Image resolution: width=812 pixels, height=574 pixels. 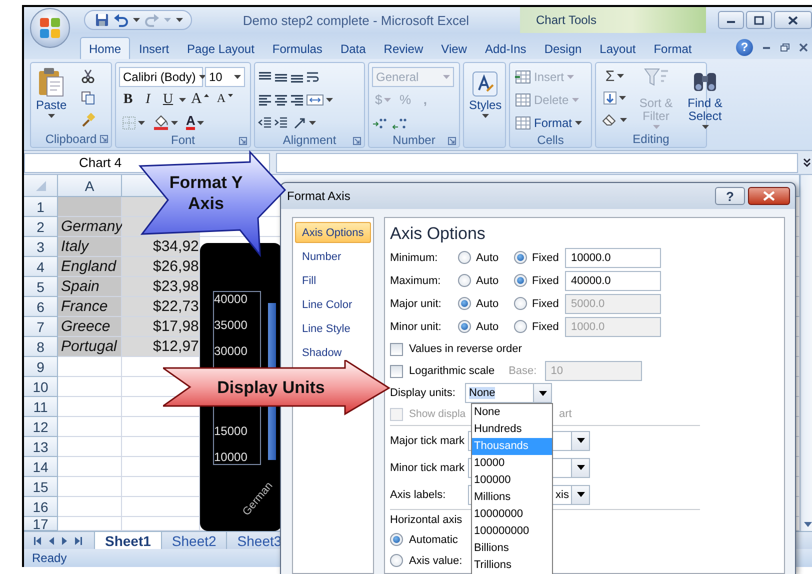 What do you see at coordinates (90, 307) in the screenshot?
I see `table-cell: France` at bounding box center [90, 307].